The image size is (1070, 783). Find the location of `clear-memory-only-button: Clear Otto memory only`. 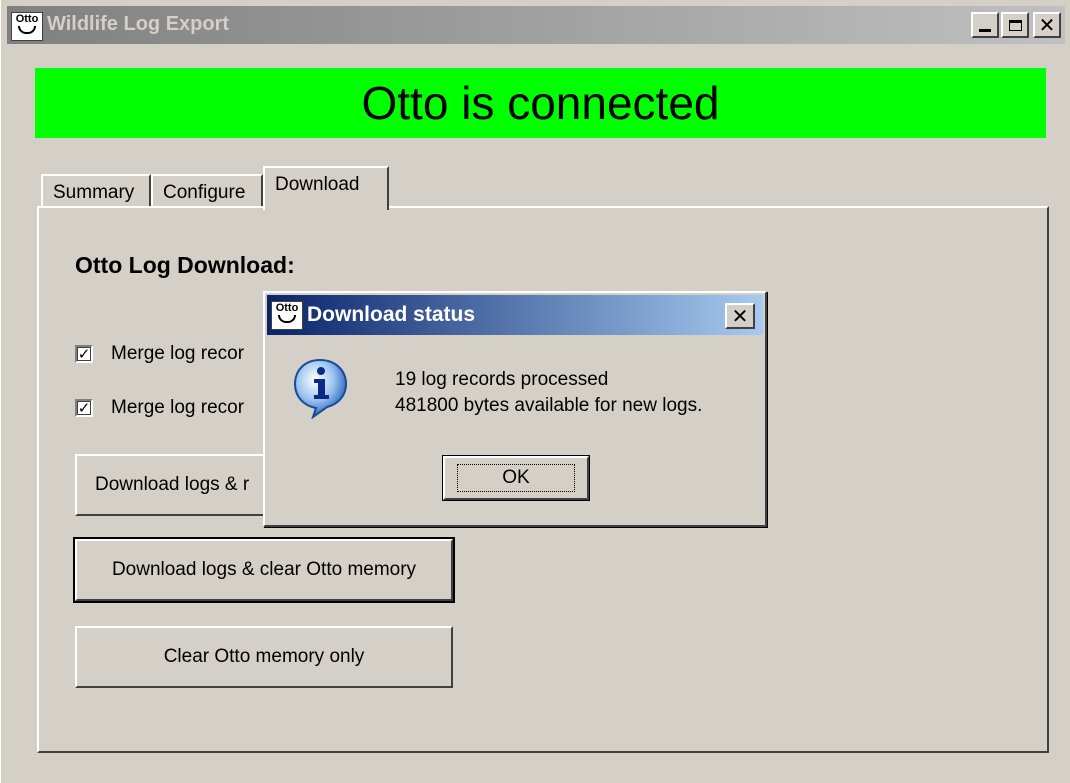

clear-memory-only-button: Clear Otto memory only is located at coordinates (264, 657).